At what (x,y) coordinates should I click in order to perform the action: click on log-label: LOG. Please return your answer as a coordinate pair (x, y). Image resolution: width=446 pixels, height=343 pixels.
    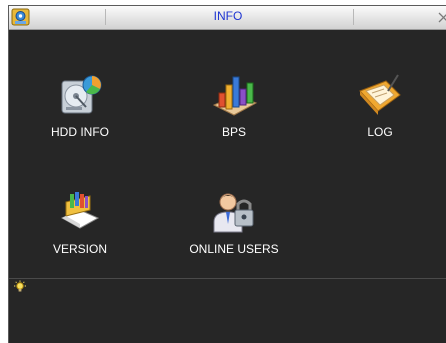
    Looking at the image, I should click on (380, 132).